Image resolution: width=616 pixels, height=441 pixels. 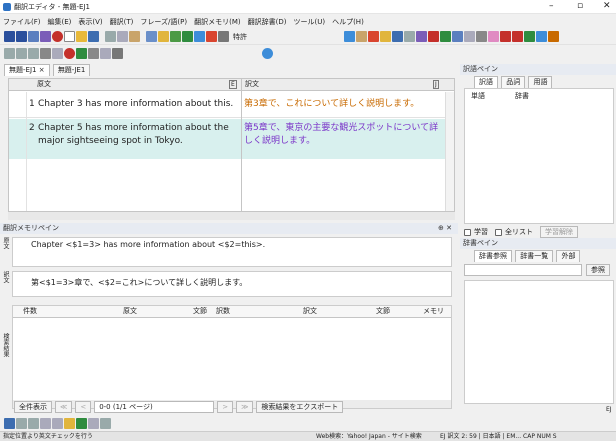 What do you see at coordinates (467, 232) in the screenshot?
I see `learn-checkbox` at bounding box center [467, 232].